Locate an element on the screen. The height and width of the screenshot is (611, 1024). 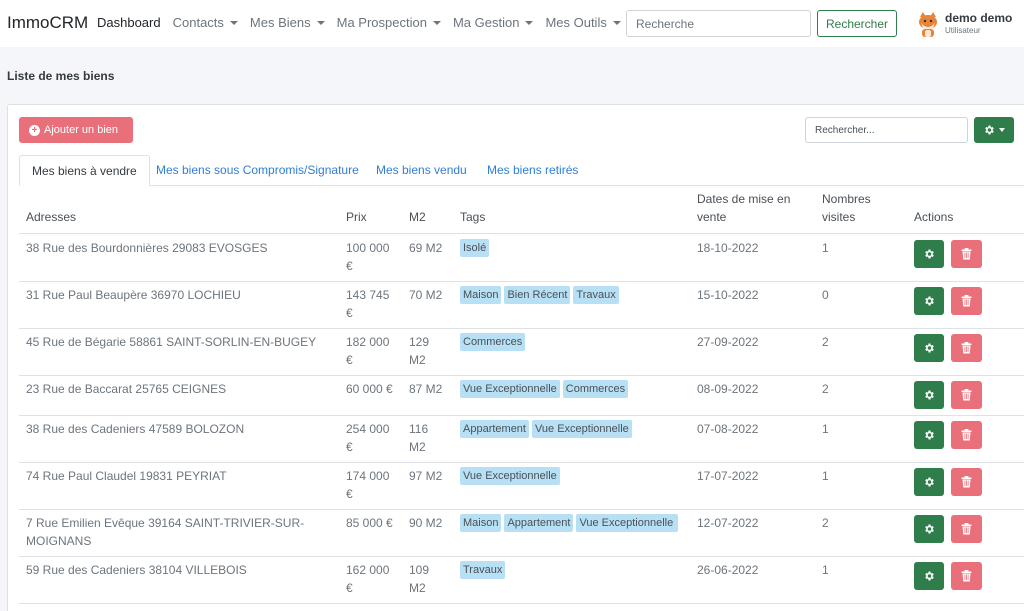
nav-mes-biens: Mes Biens is located at coordinates (287, 22).